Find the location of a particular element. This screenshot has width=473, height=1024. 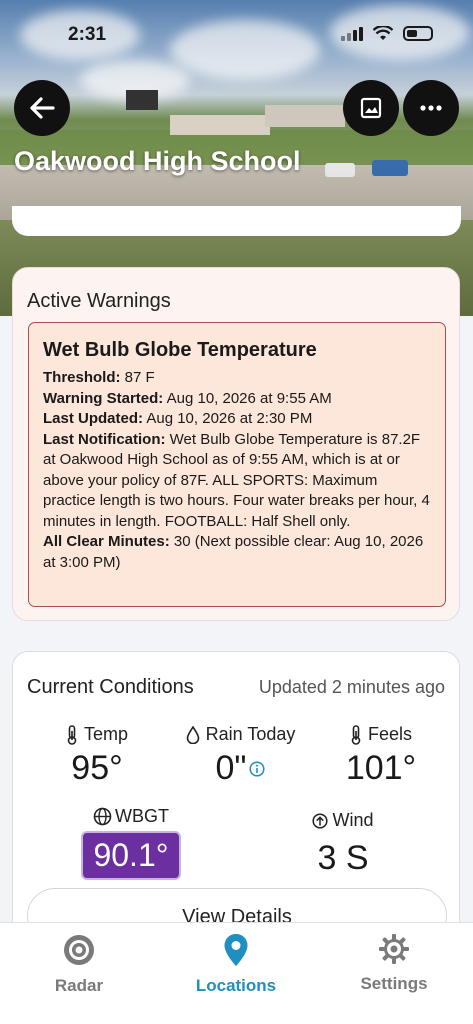

location-pin-icon is located at coordinates (236, 950).